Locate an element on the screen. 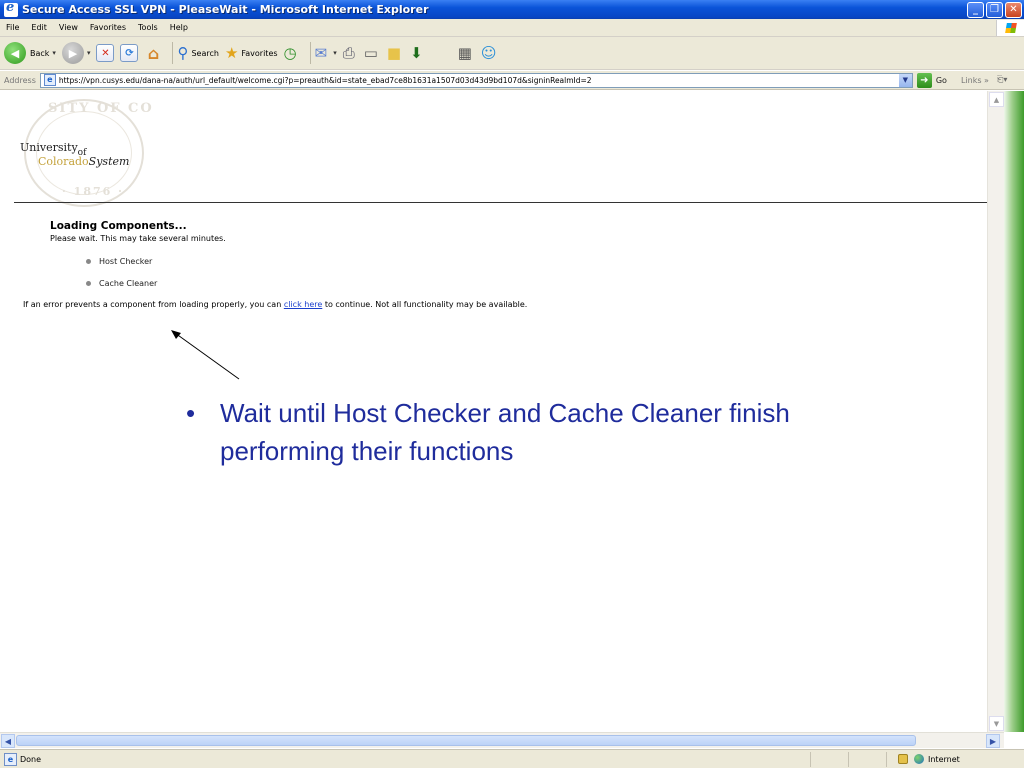 This screenshot has height=768, width=1024. download-button: ⬇ is located at coordinates (418, 53).